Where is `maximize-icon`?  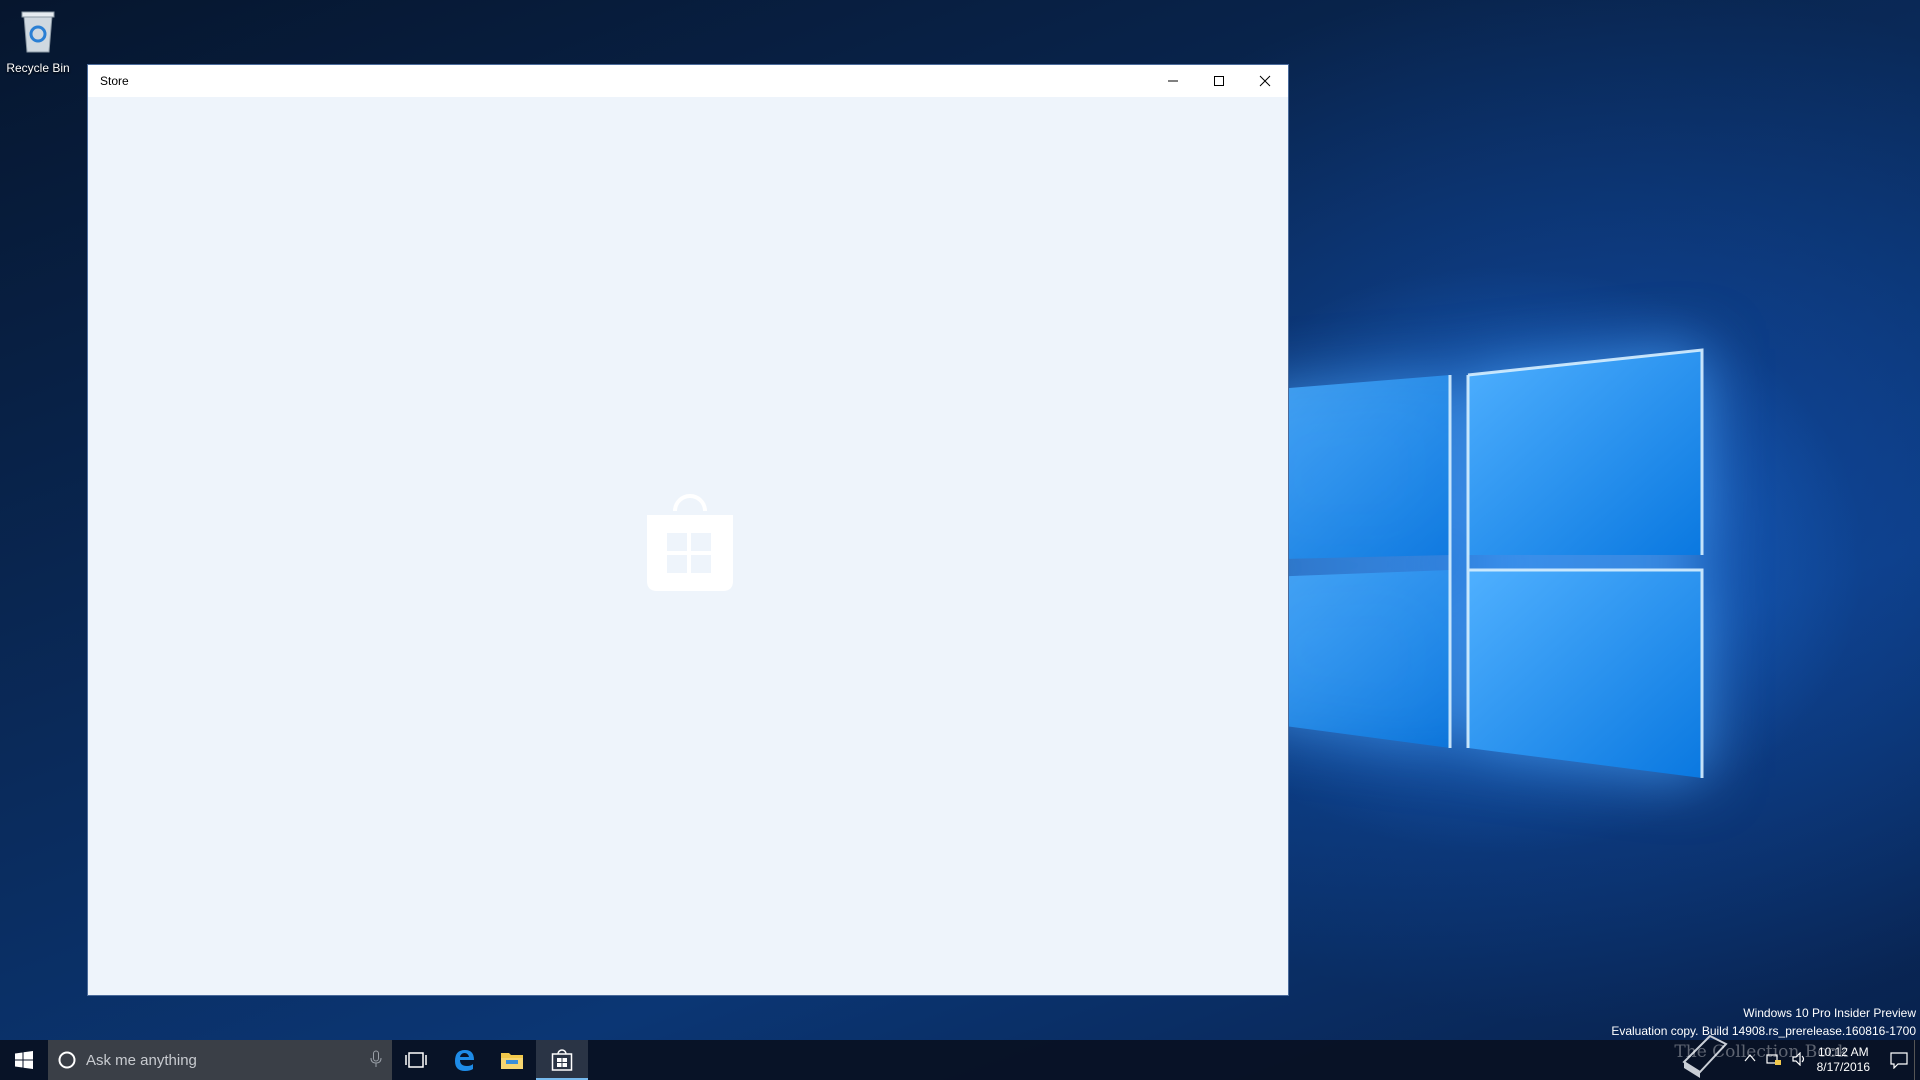 maximize-icon is located at coordinates (1219, 81).